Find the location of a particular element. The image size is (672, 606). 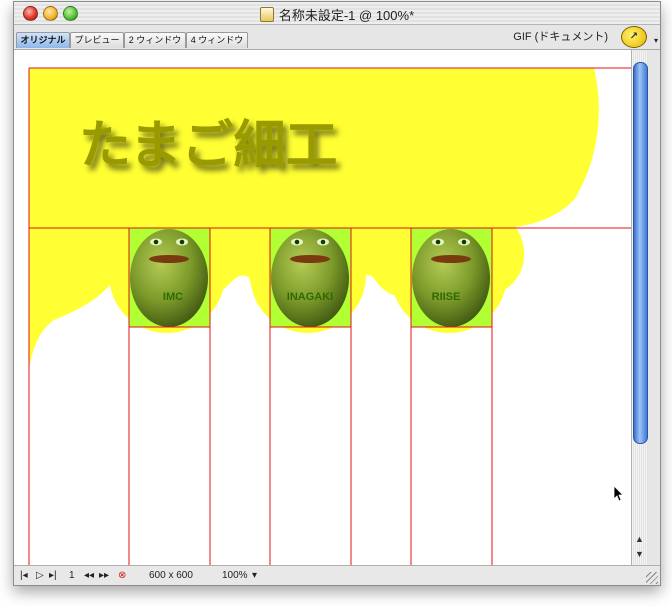

optimize-format-label: GIF (ドキュメント) is located at coordinates (560, 37).